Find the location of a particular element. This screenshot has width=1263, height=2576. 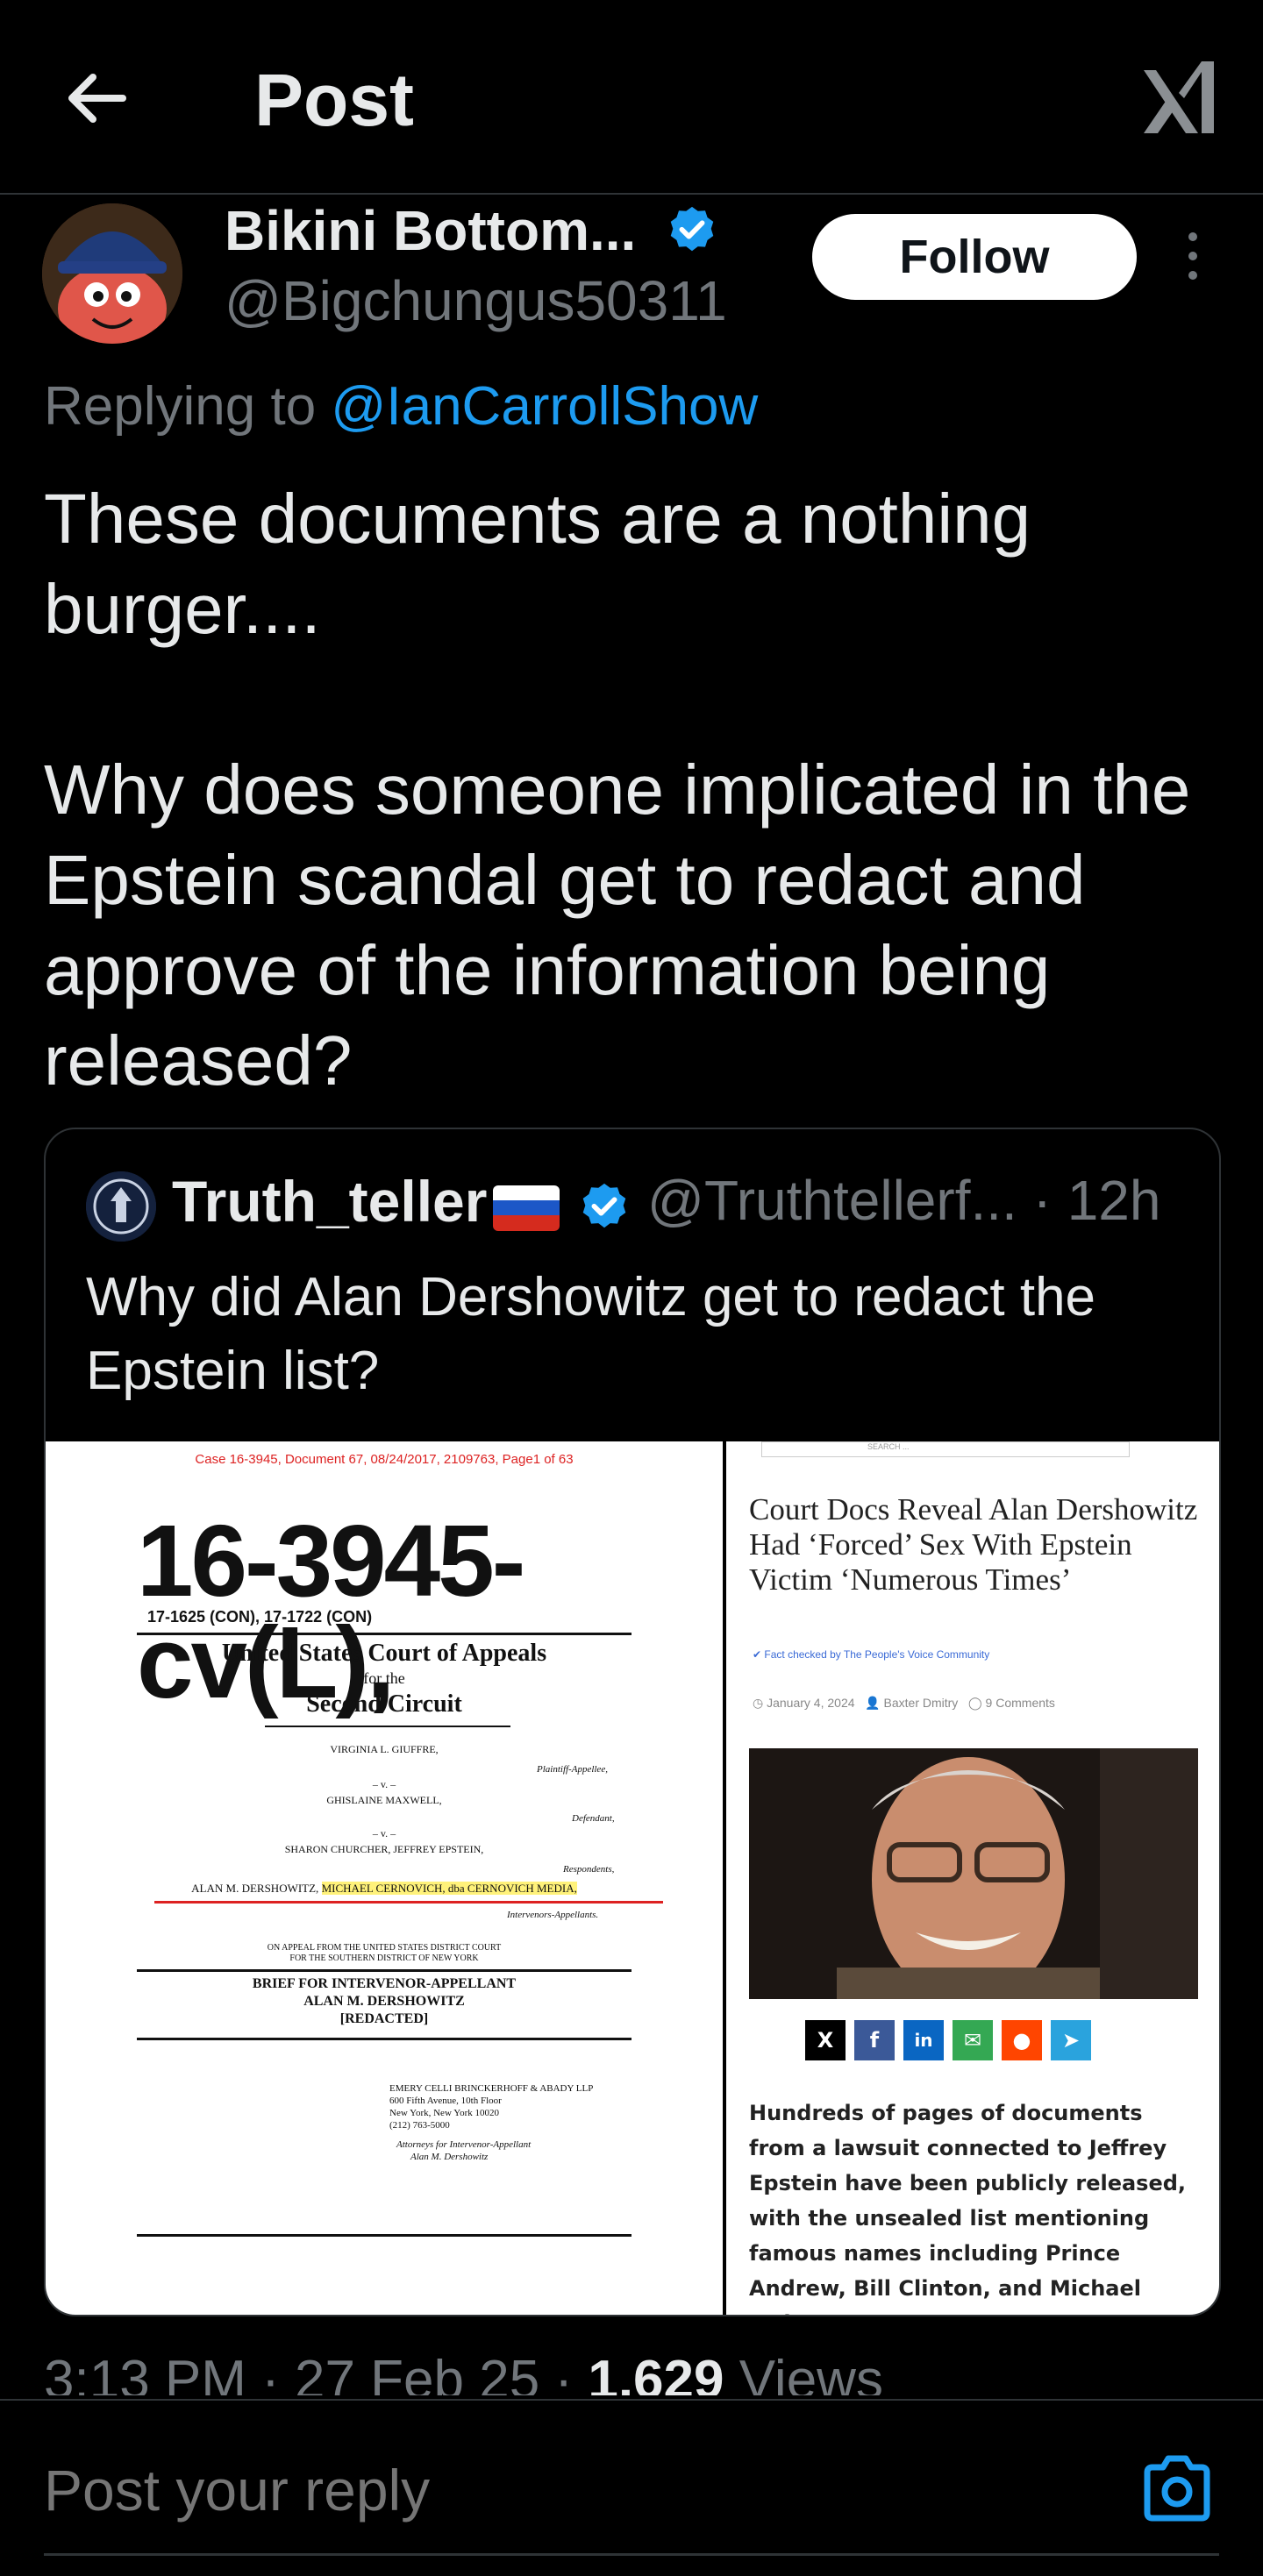

quoted-handle-time: @Truthtellerf... · 12h is located at coordinates (904, 1200).